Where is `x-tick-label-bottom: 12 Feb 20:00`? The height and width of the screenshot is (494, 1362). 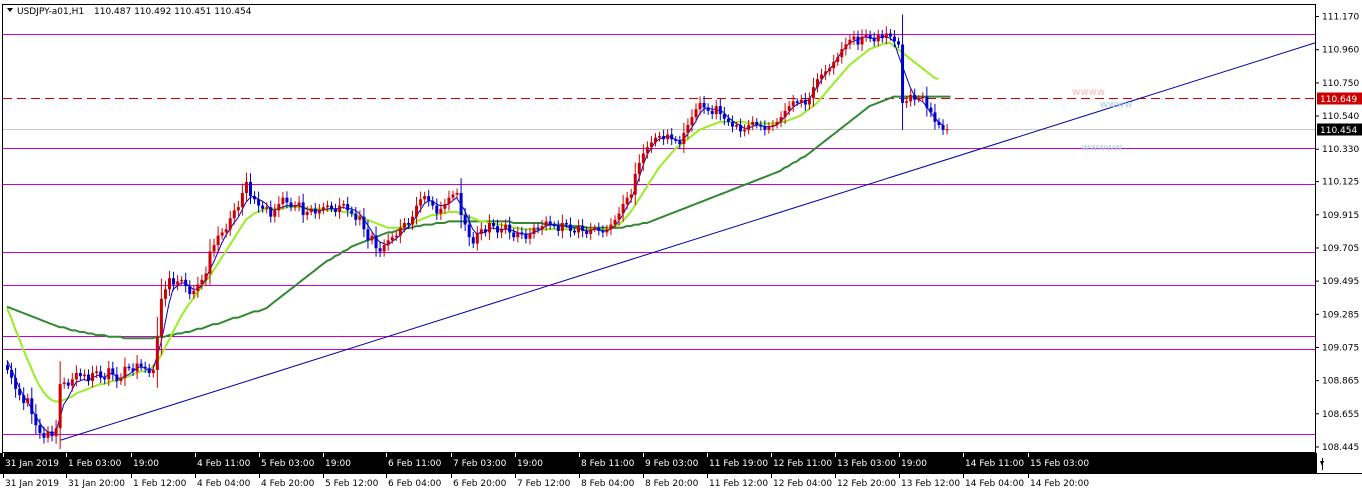
x-tick-label-bottom: 12 Feb 20:00 is located at coordinates (866, 484).